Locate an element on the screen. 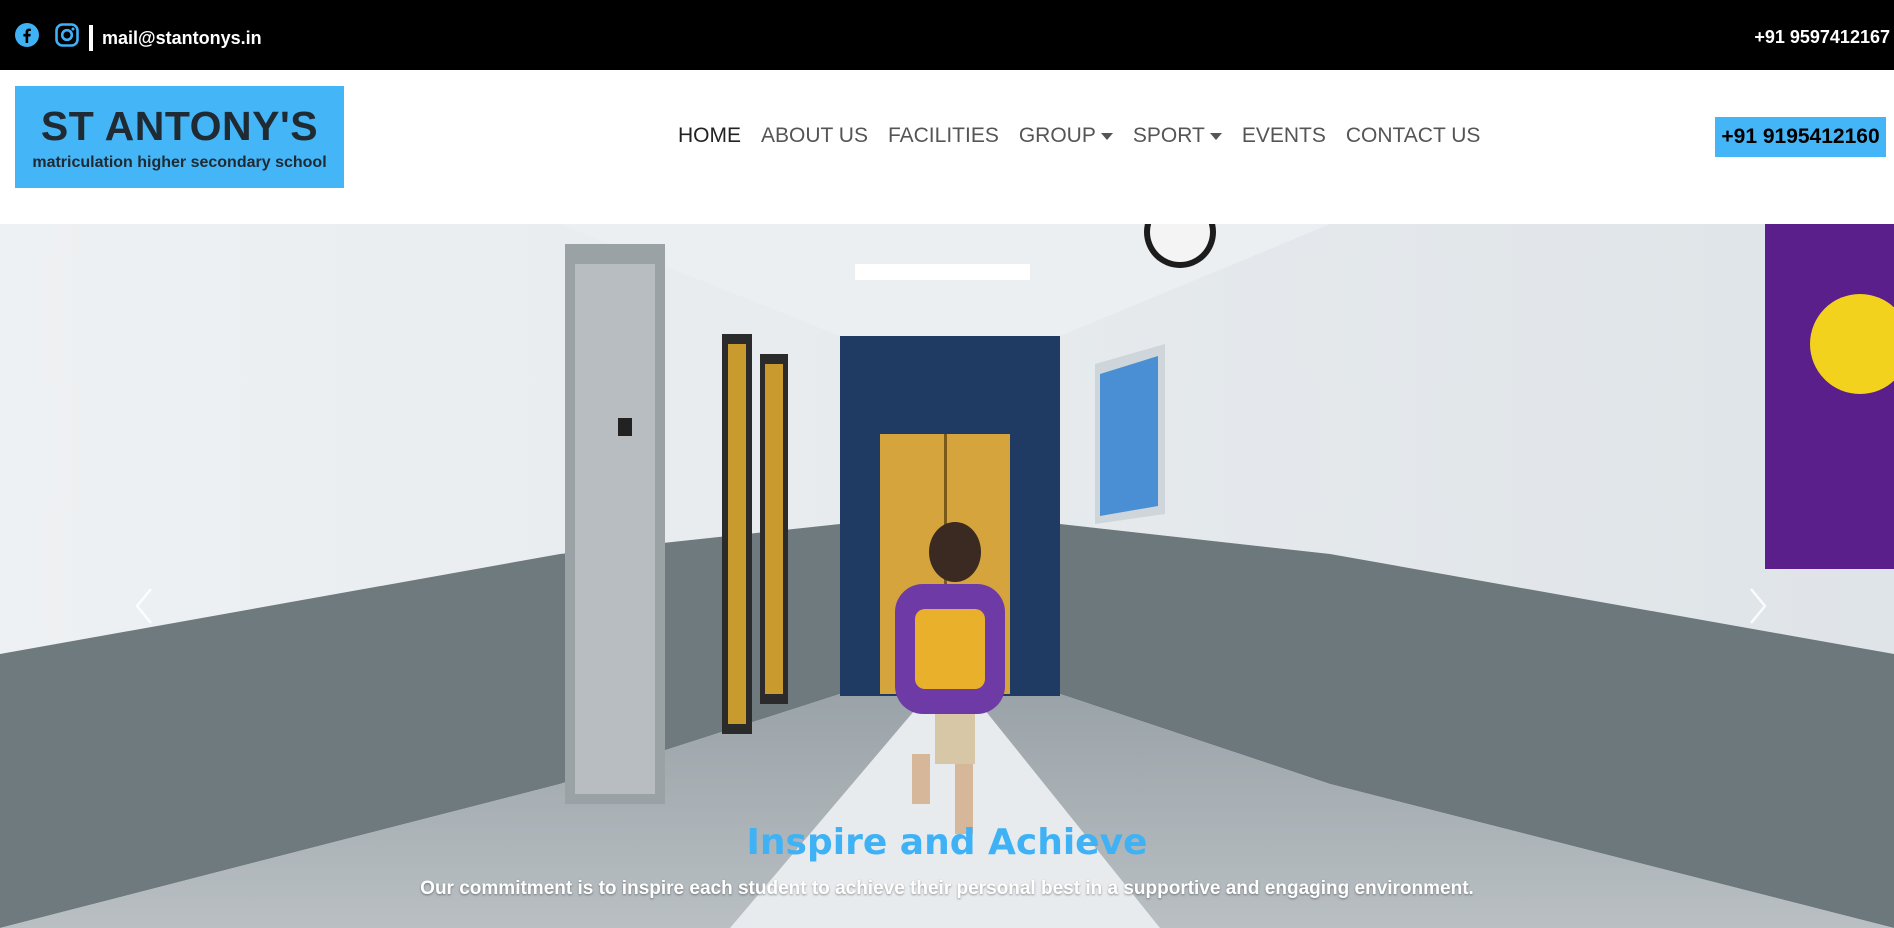  chevron-left-icon is located at coordinates (143, 606).